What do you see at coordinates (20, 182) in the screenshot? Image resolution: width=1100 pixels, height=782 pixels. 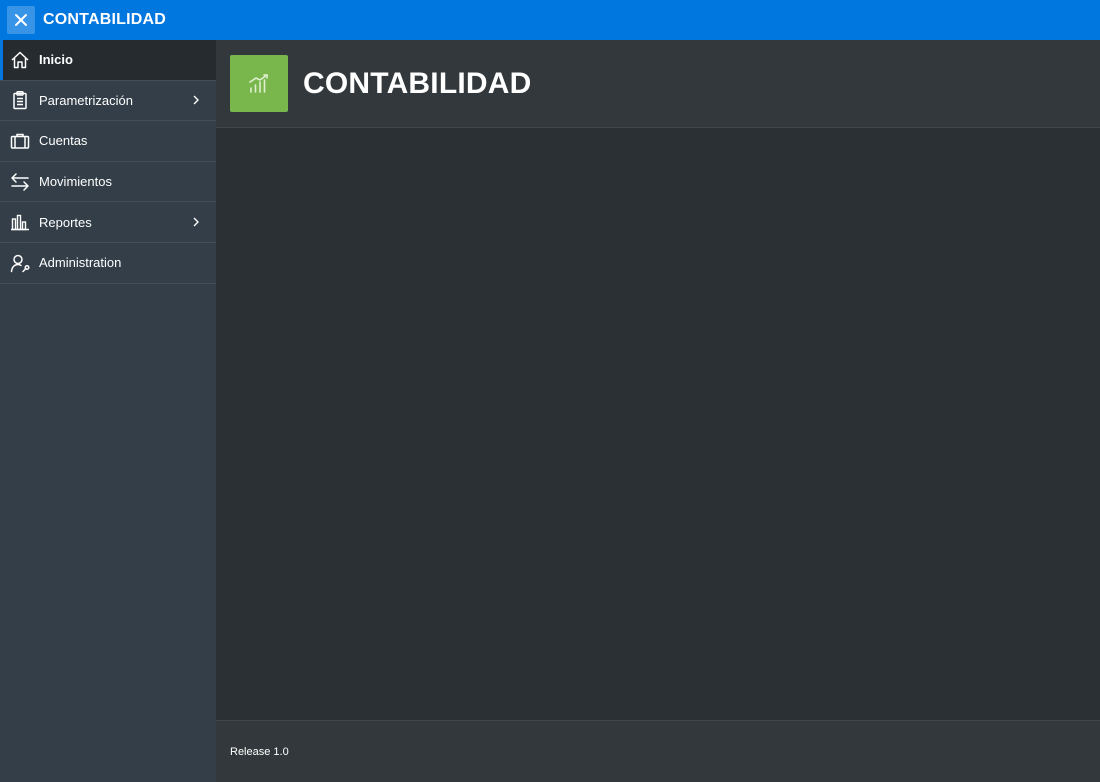 I see `transfer-arrows-icon` at bounding box center [20, 182].